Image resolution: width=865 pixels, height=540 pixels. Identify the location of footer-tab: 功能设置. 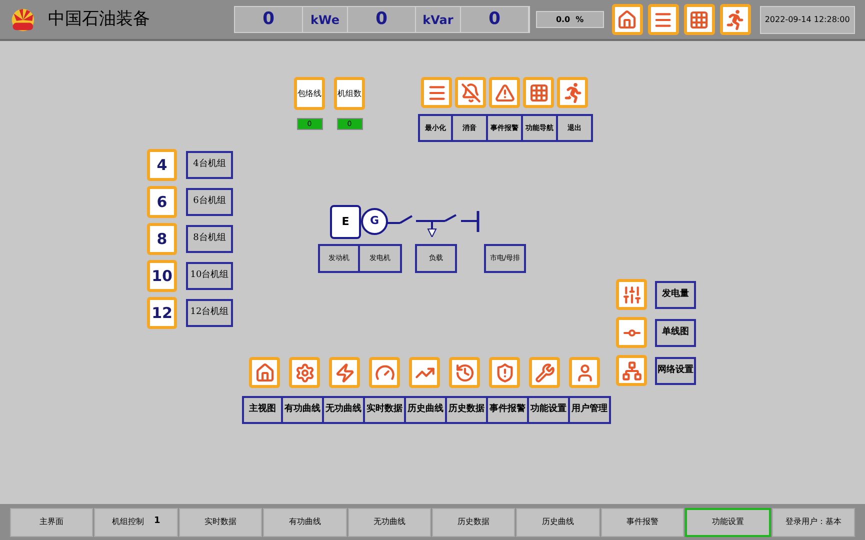
(728, 522).